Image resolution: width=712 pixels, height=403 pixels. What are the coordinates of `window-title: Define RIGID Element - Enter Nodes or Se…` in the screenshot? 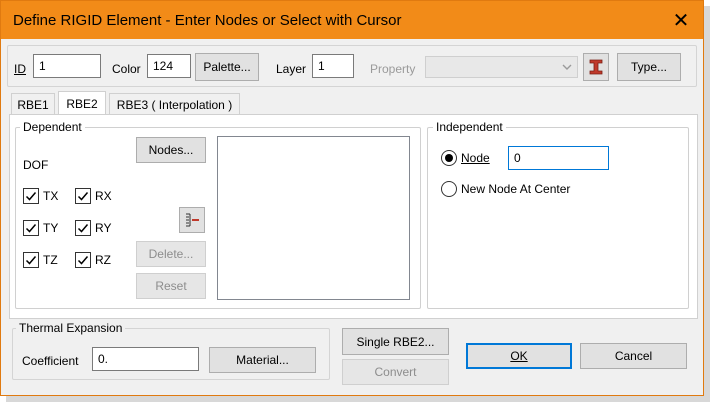 It's located at (207, 20).